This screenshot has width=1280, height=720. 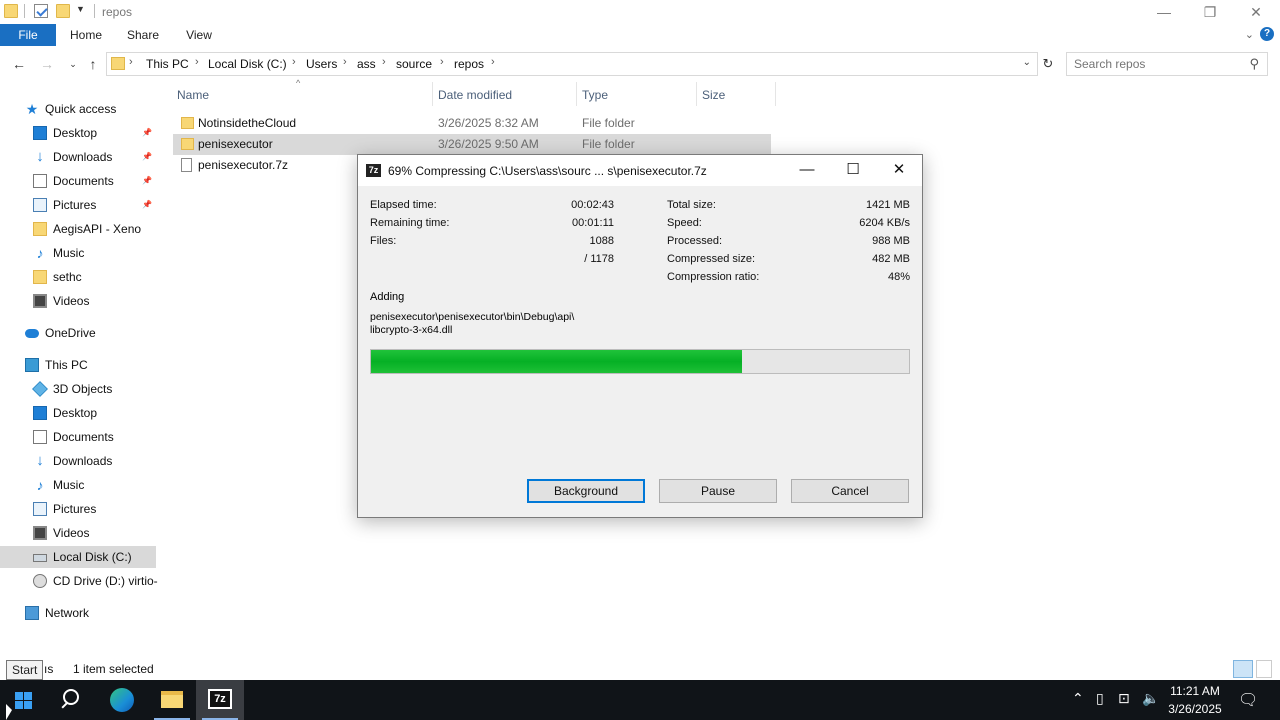 What do you see at coordinates (28, 35) in the screenshot?
I see `tab-file: File` at bounding box center [28, 35].